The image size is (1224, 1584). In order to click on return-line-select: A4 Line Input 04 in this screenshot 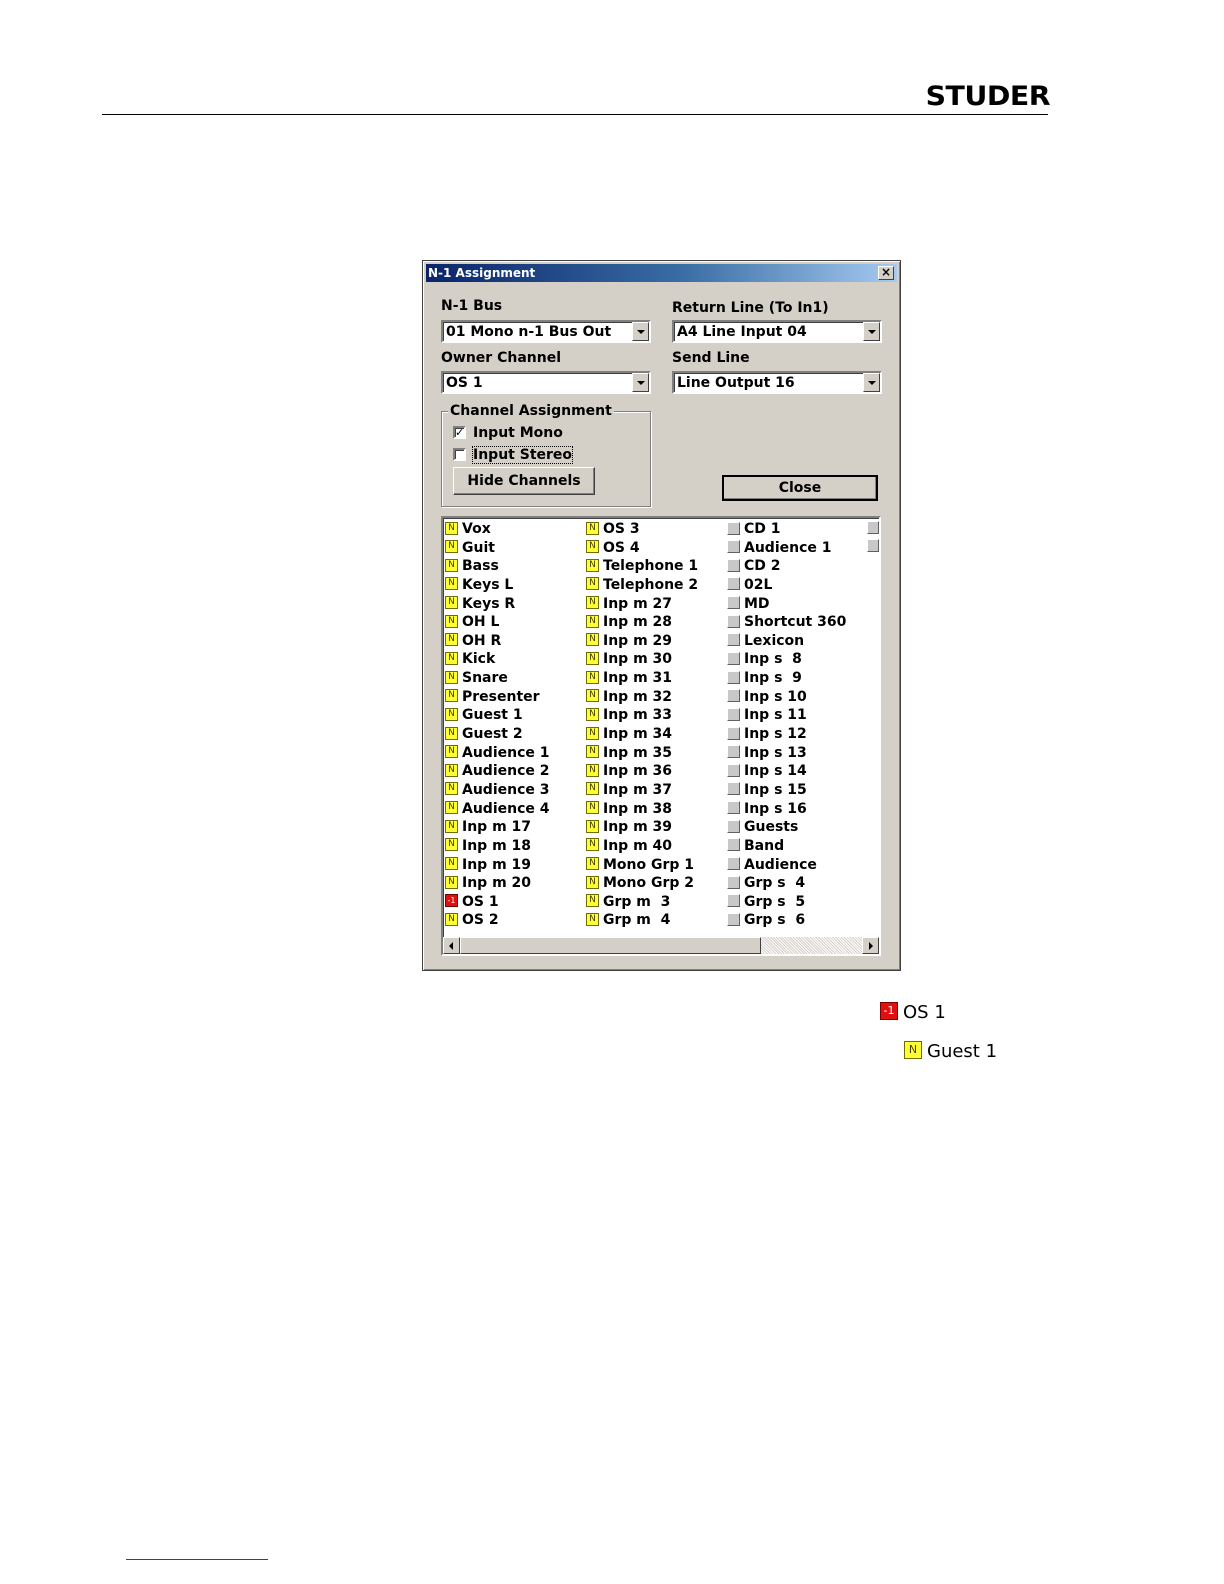, I will do `click(777, 331)`.